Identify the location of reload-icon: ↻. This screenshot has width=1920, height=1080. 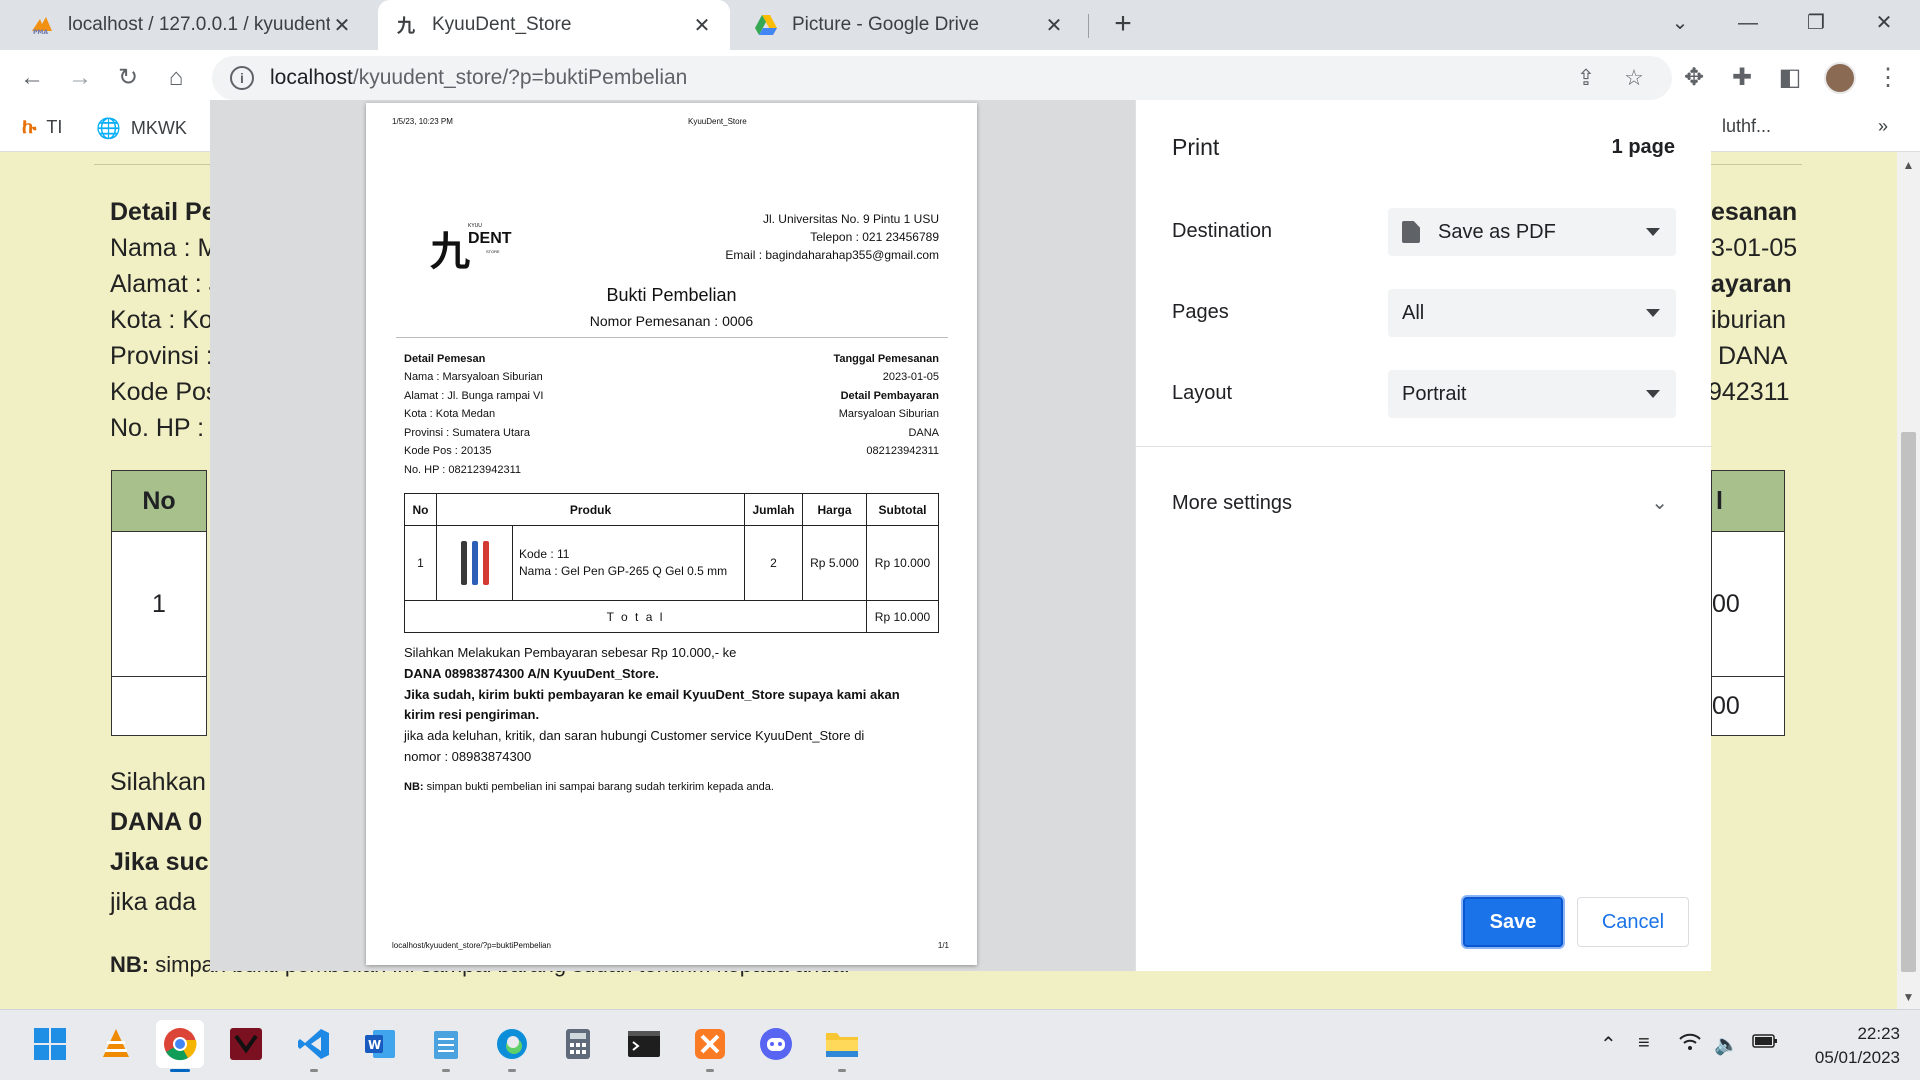
(128, 78).